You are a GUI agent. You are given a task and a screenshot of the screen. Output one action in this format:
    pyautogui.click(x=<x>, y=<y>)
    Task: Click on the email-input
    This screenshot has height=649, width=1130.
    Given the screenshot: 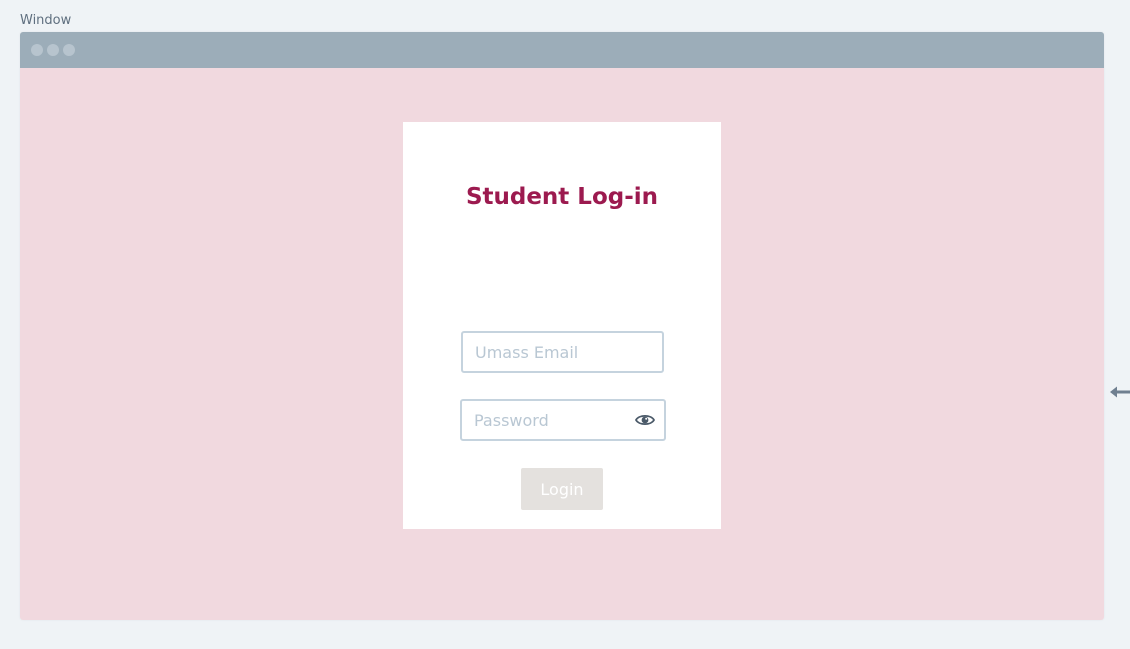 What is the action you would take?
    pyautogui.click(x=562, y=352)
    